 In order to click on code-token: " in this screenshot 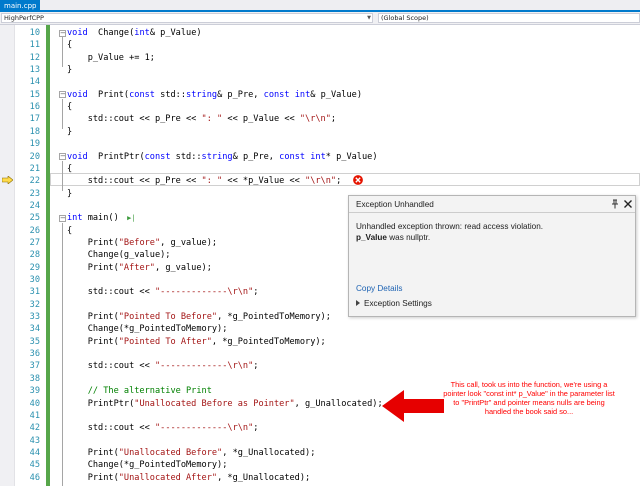, I will do `click(212, 119)`.